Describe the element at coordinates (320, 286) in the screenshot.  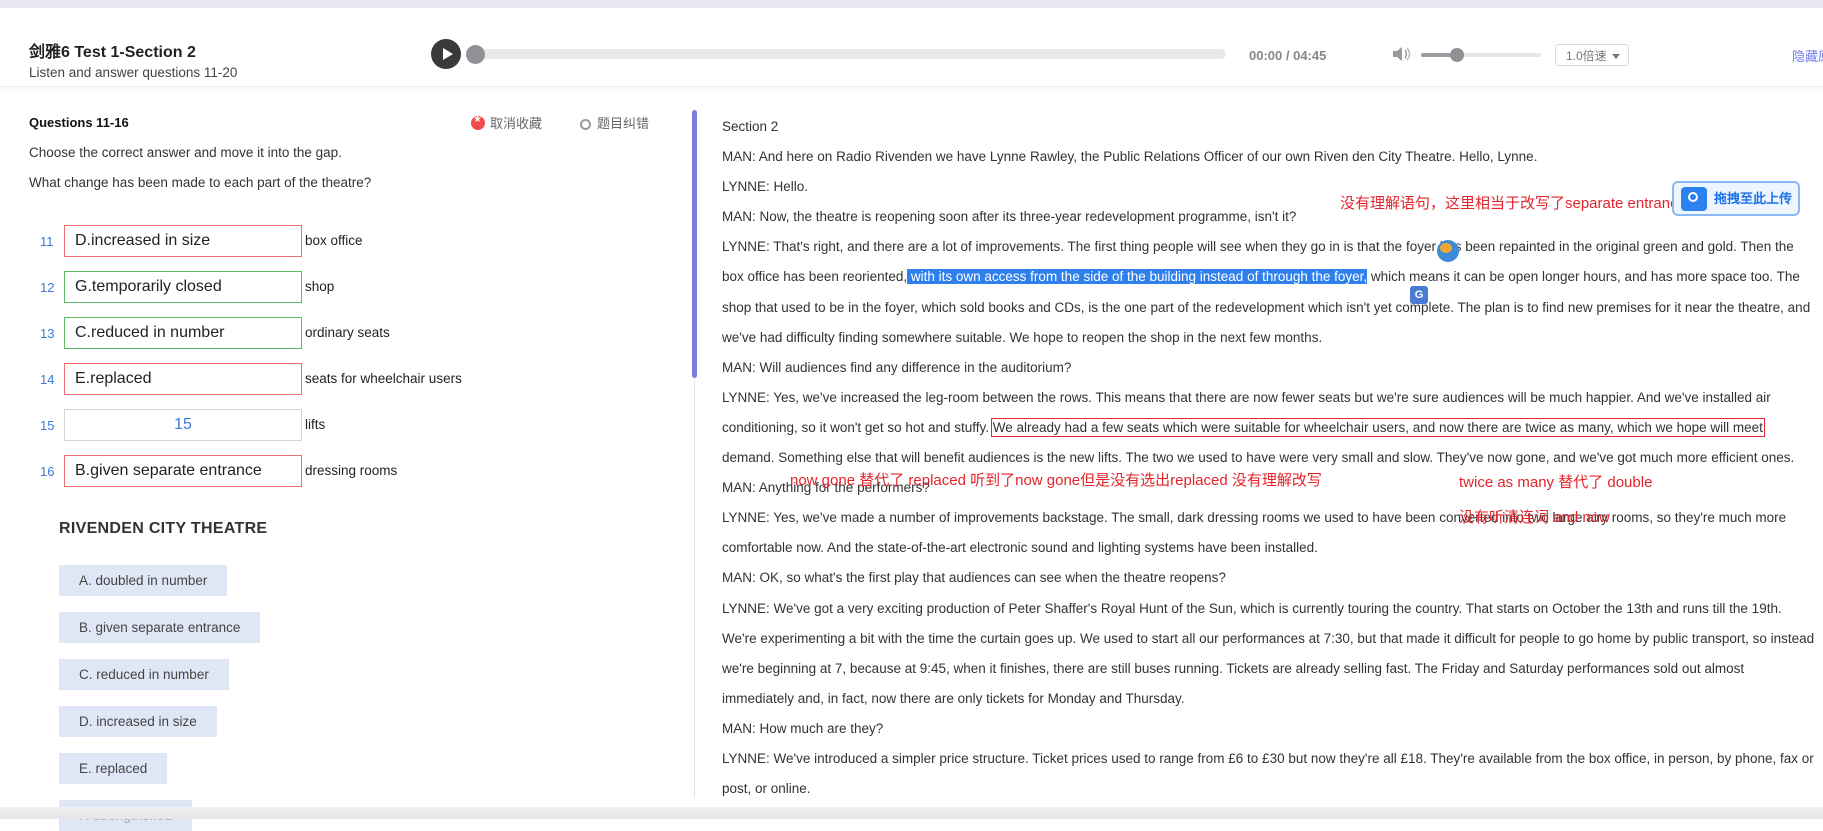
I see `question-label: shop` at that location.